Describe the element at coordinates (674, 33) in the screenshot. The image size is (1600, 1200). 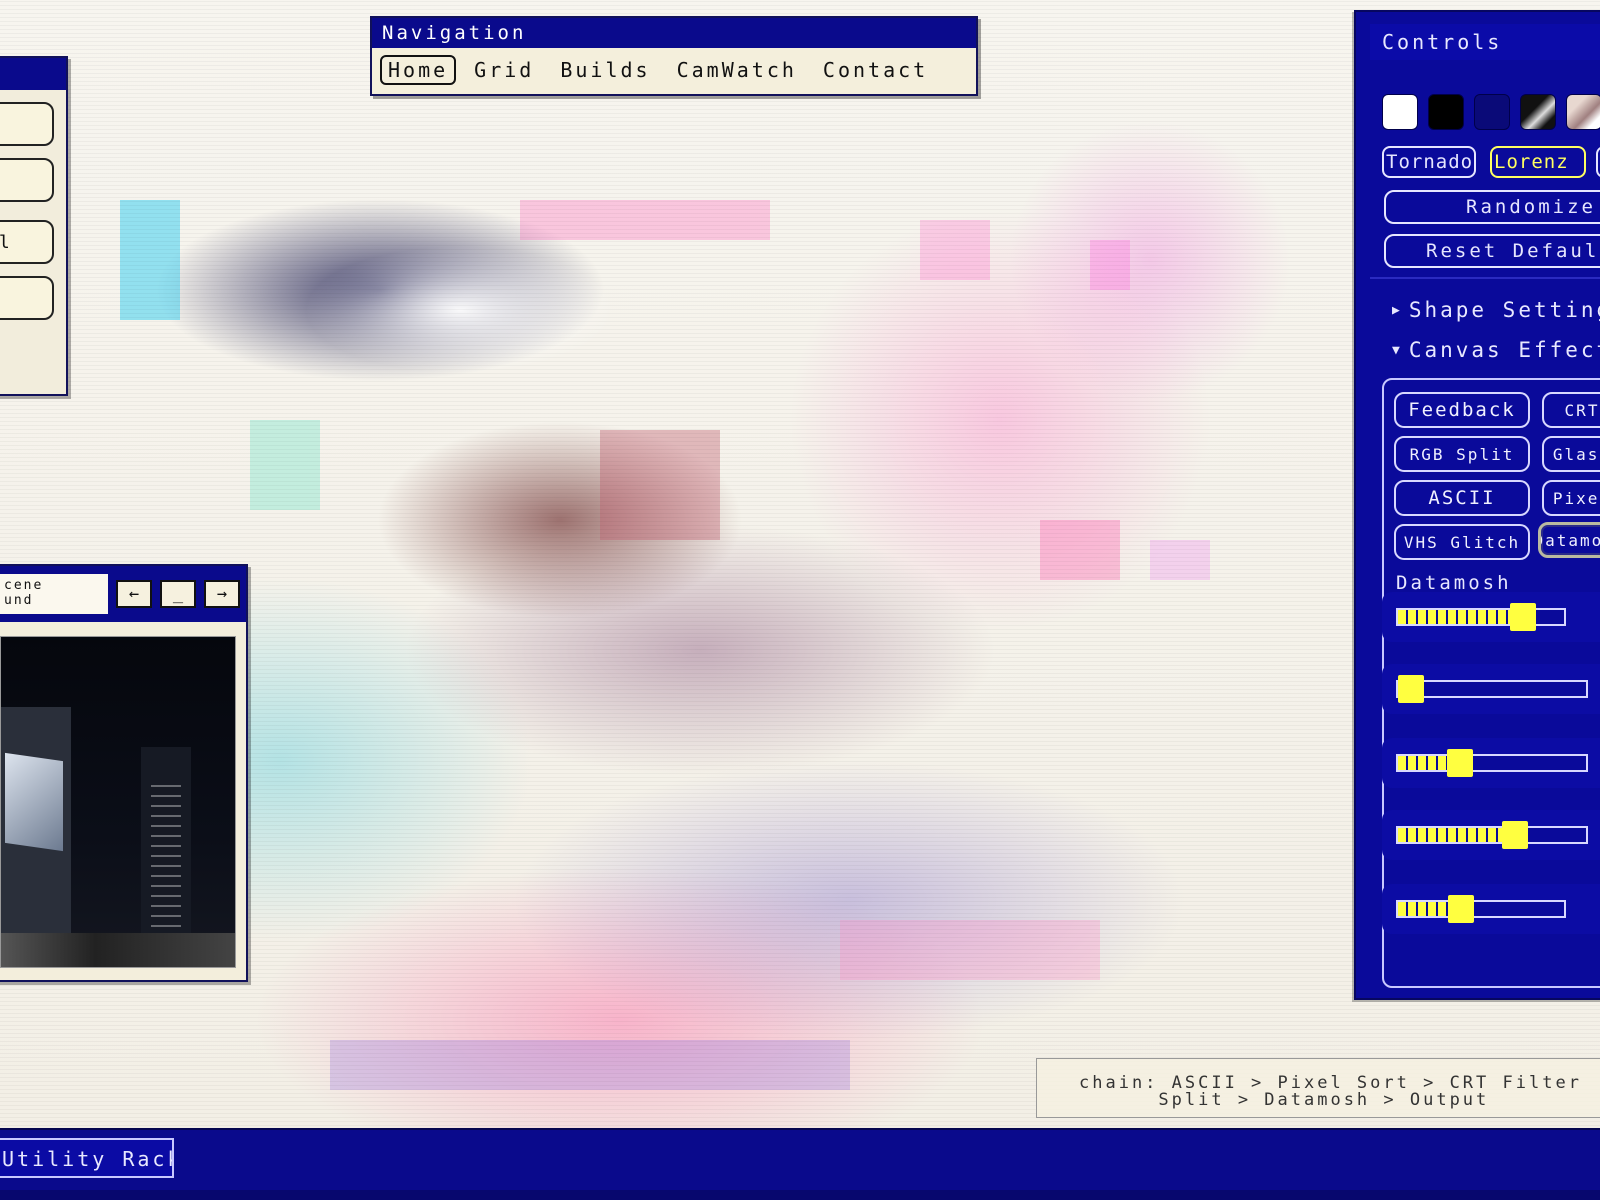
I see `navigation-title: Navigation` at that location.